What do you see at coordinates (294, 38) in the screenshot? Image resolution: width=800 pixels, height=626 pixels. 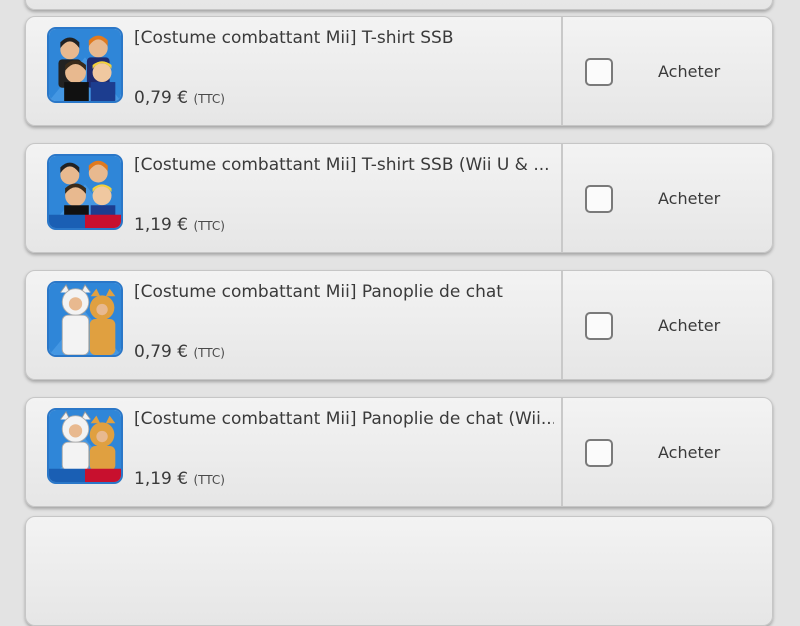 I see `item-title: [Costume combattant Mii] T-shirt SSB` at bounding box center [294, 38].